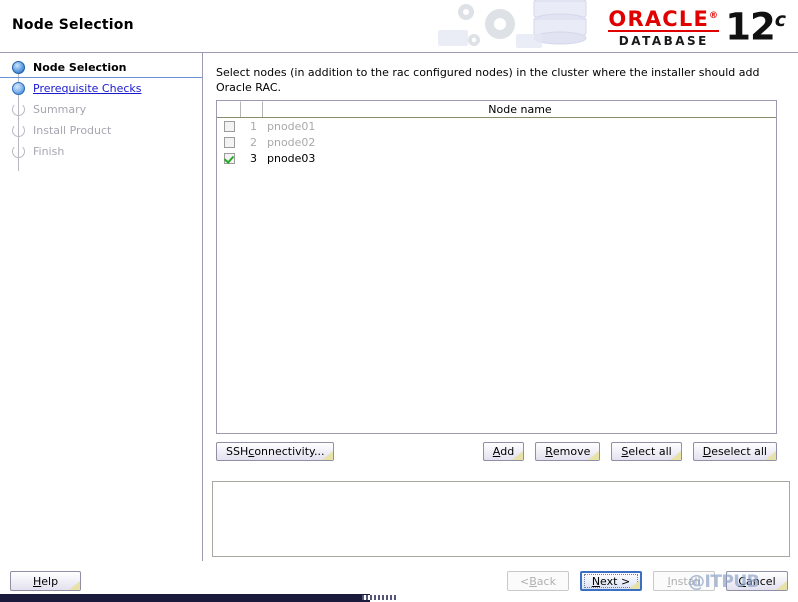  I want to click on focus-ring, so click(611, 581).